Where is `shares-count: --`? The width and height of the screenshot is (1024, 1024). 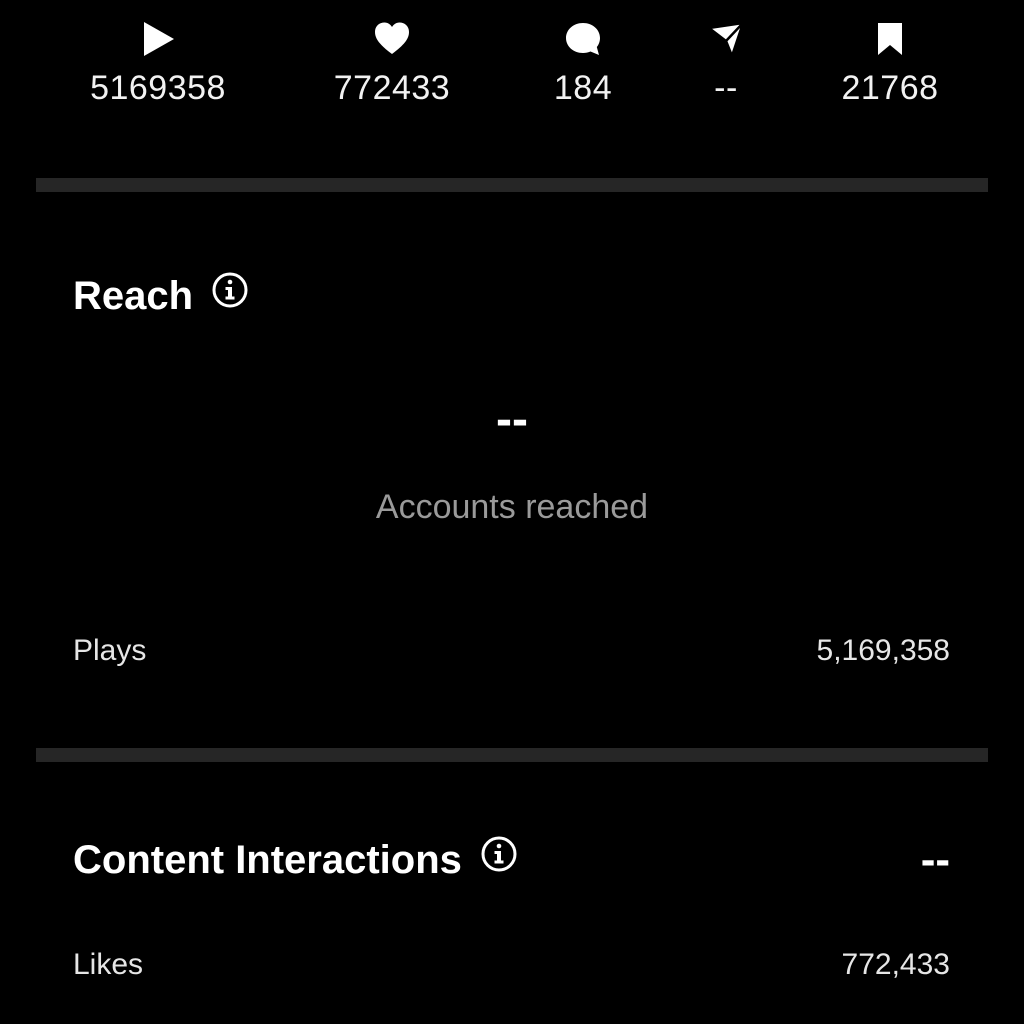
shares-count: -- is located at coordinates (726, 88).